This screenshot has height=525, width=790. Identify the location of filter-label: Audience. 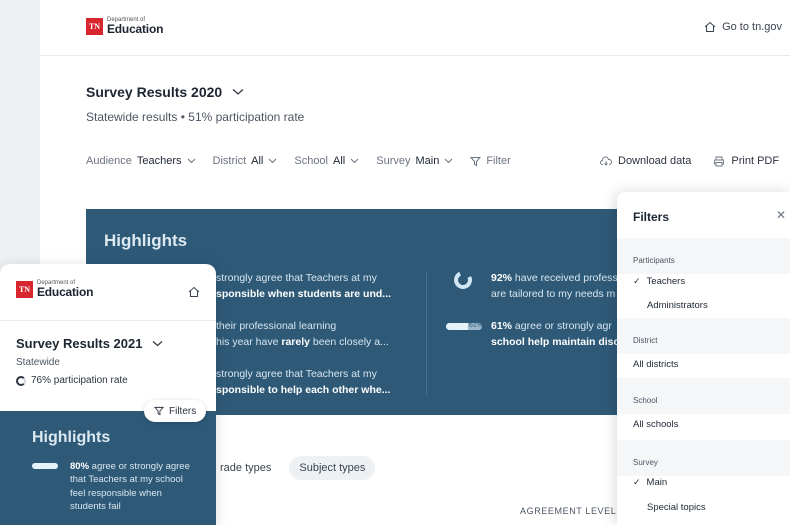
(109, 161).